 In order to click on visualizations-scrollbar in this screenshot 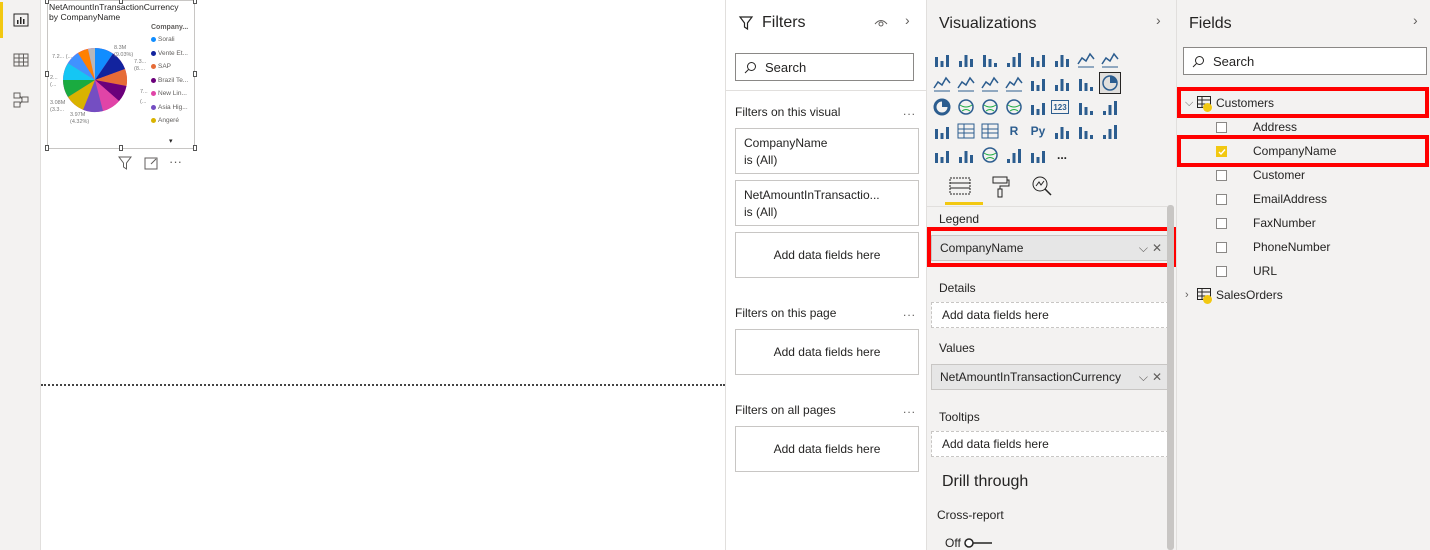, I will do `click(1170, 377)`.